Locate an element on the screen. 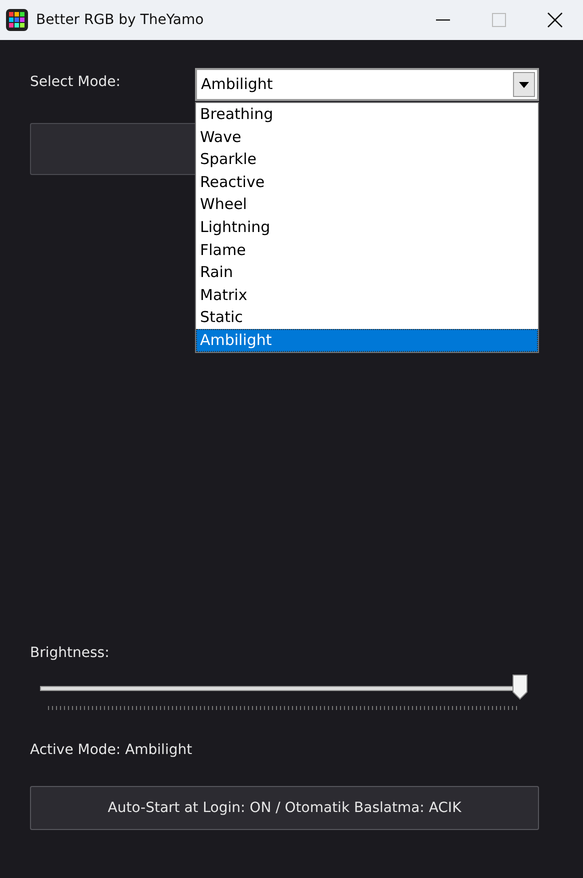 This screenshot has width=583, height=878. select-mode-label: Select Mode: is located at coordinates (75, 82).